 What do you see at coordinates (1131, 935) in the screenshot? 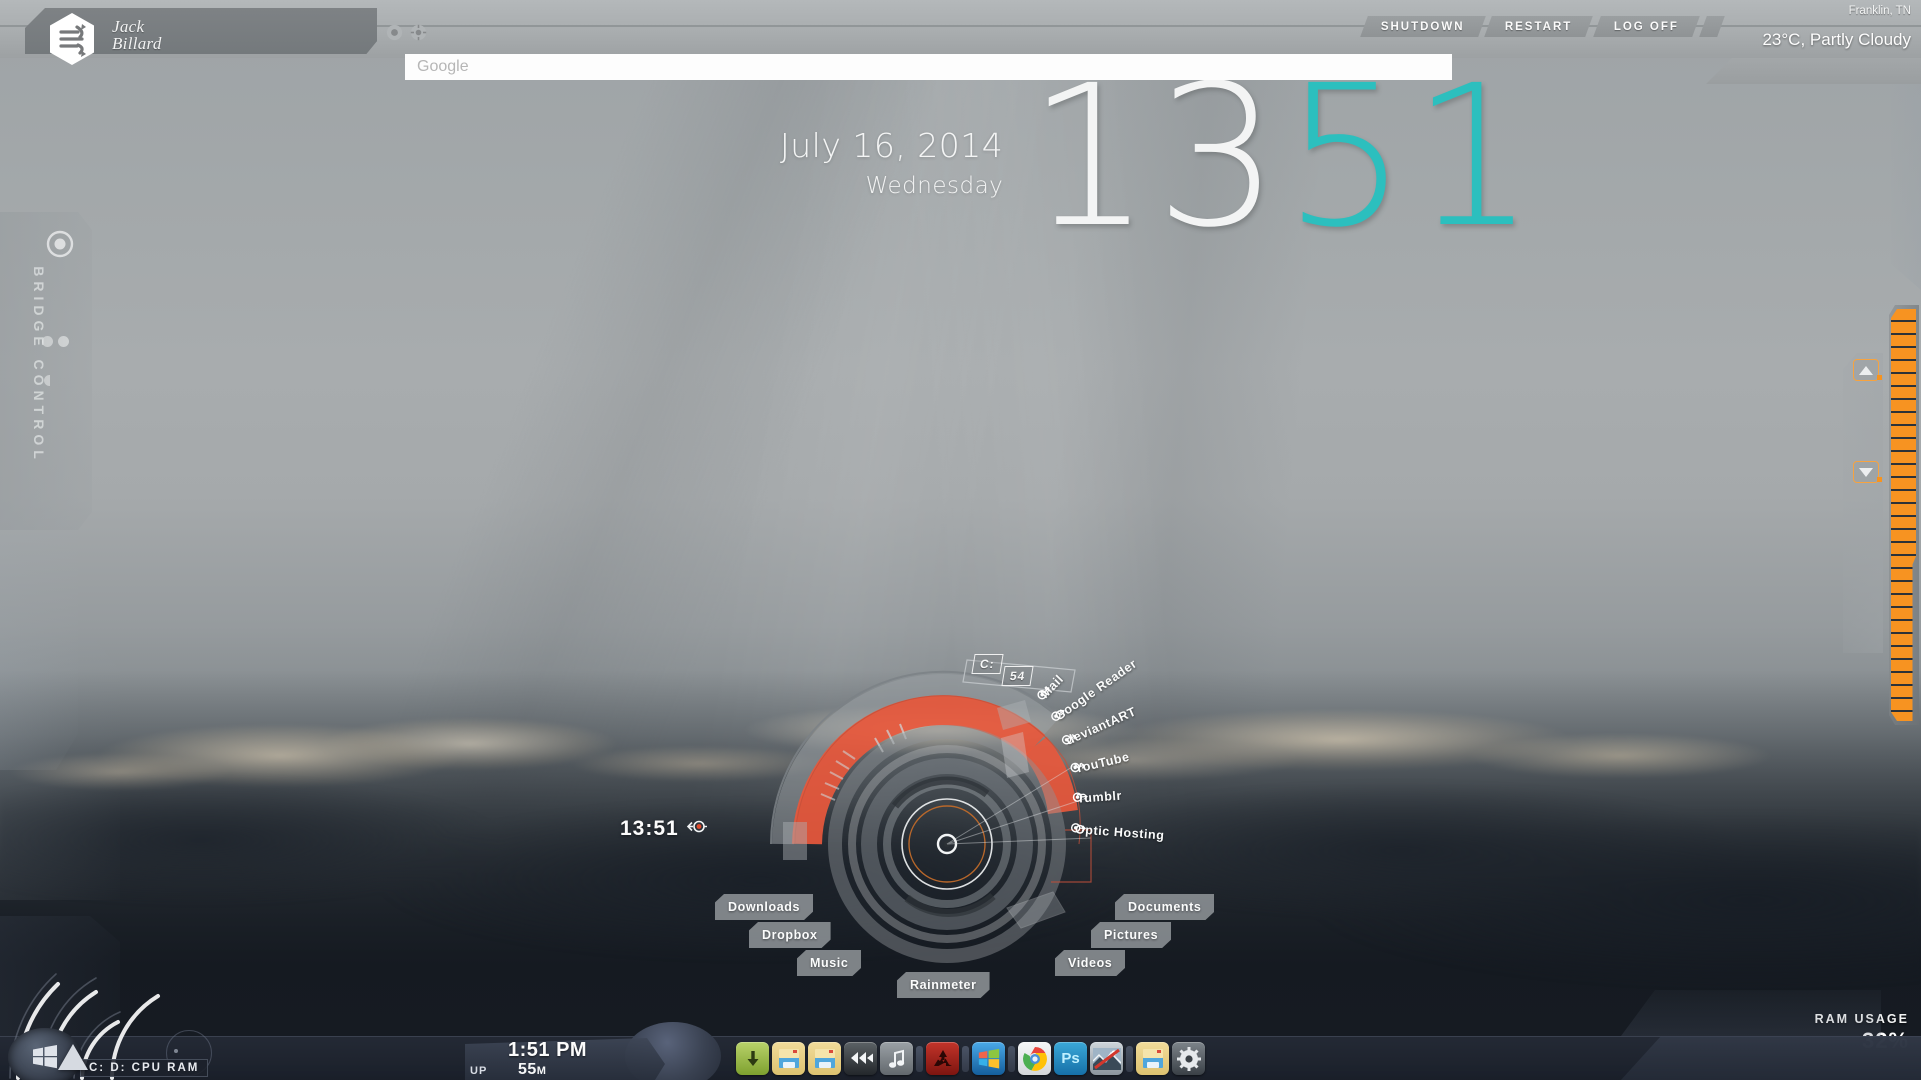
I see `folder-button-pictures: Pictures` at bounding box center [1131, 935].